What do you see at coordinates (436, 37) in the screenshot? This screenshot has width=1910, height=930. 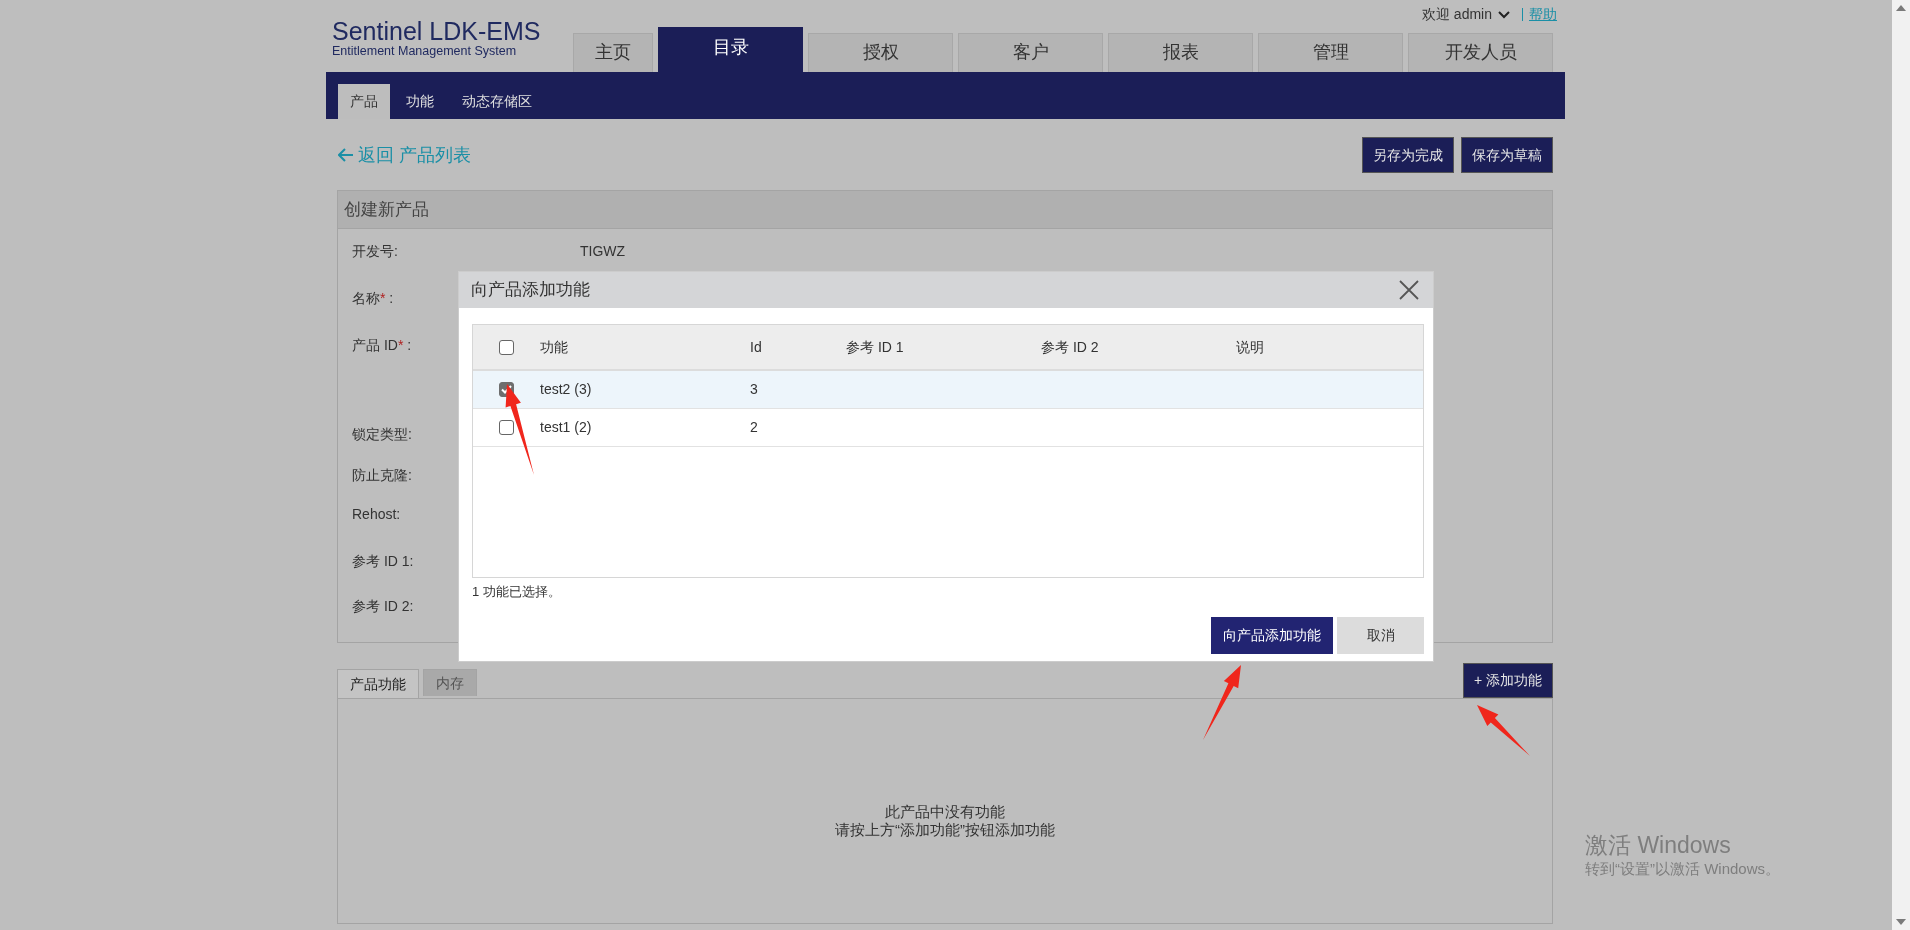 I see `logo: Sentinel LDK-EMS Entitlement Management System` at bounding box center [436, 37].